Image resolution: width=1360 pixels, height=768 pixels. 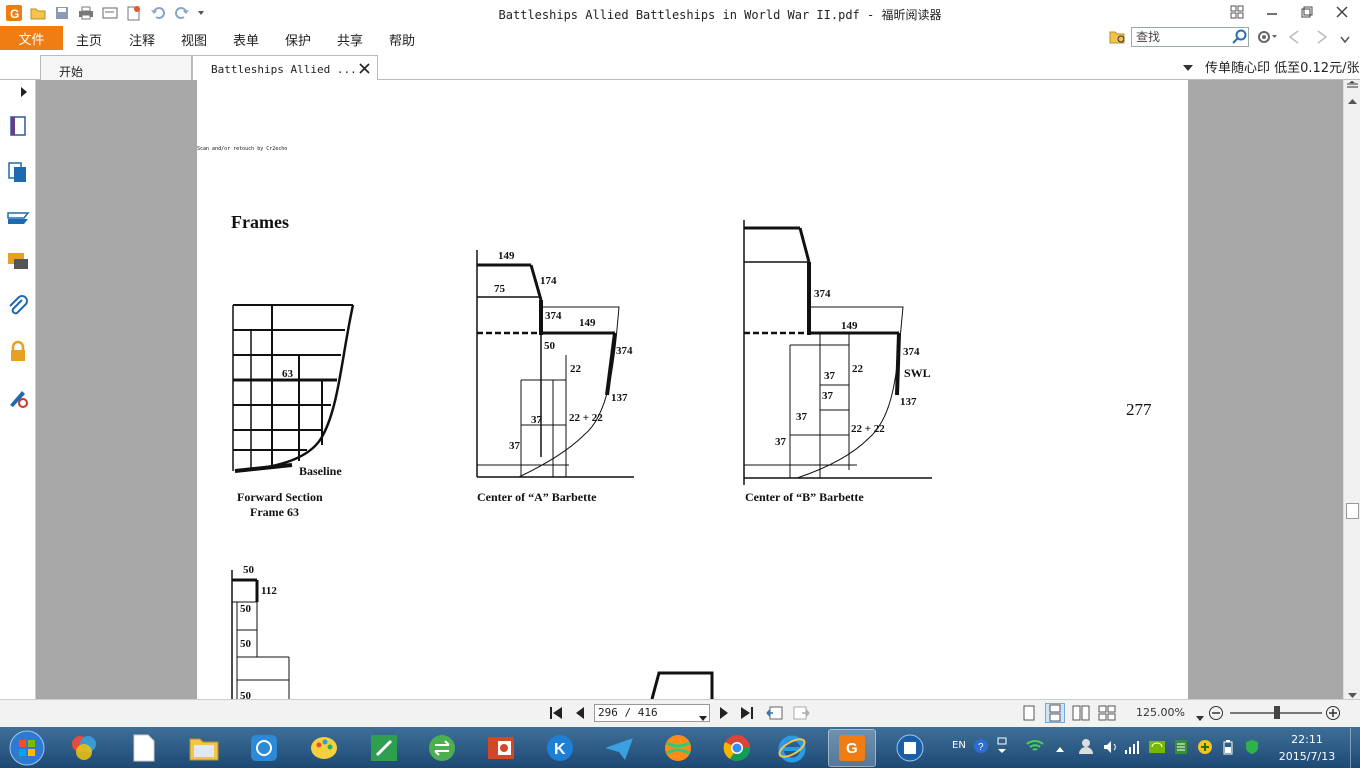 What do you see at coordinates (1322, 39) in the screenshot?
I see `next-view-icon` at bounding box center [1322, 39].